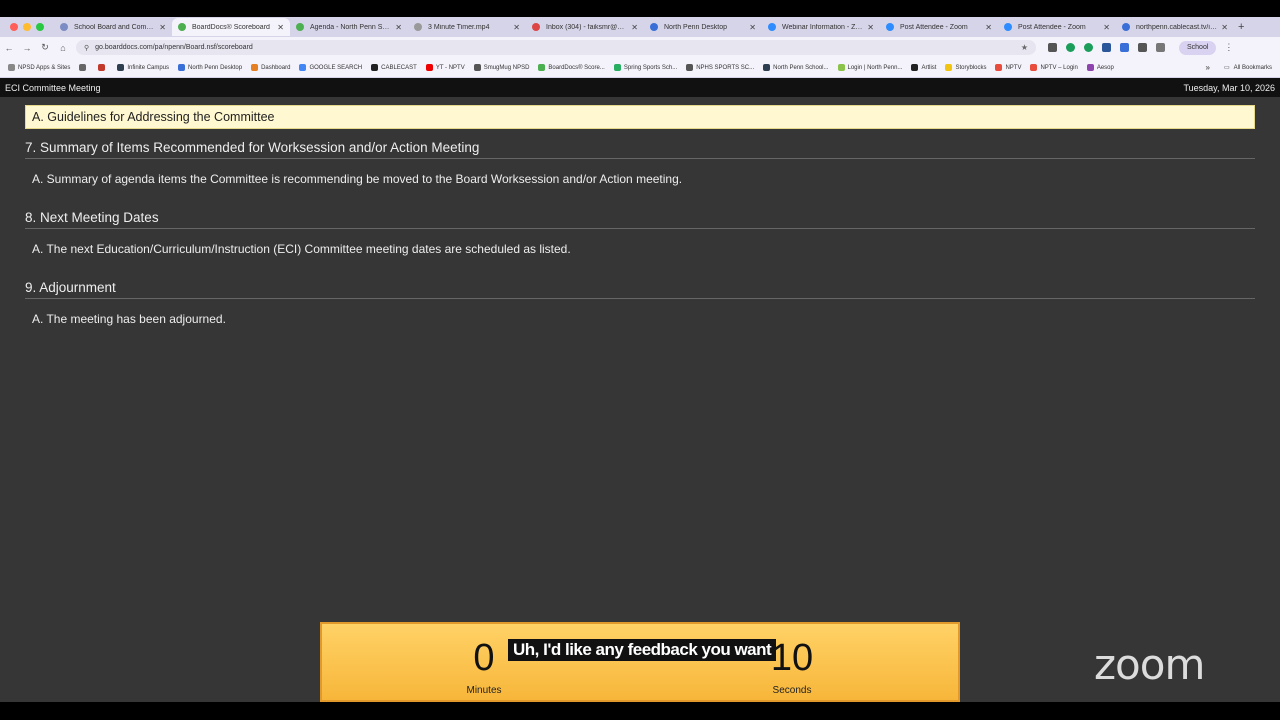  Describe the element at coordinates (14, 27) in the screenshot. I see `close-window-button` at that location.